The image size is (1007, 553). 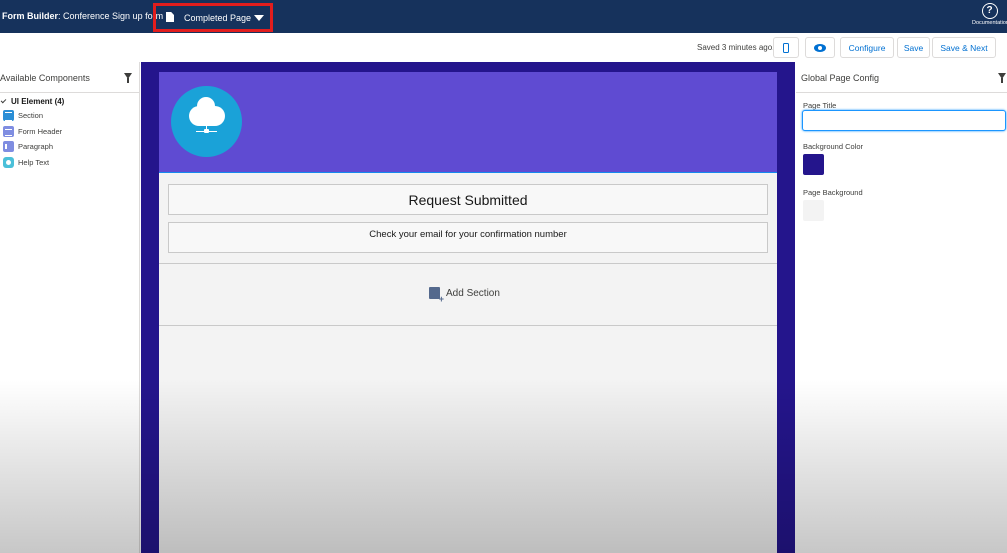 I want to click on right-panel-header: Global Page Config, so click(x=901, y=77).